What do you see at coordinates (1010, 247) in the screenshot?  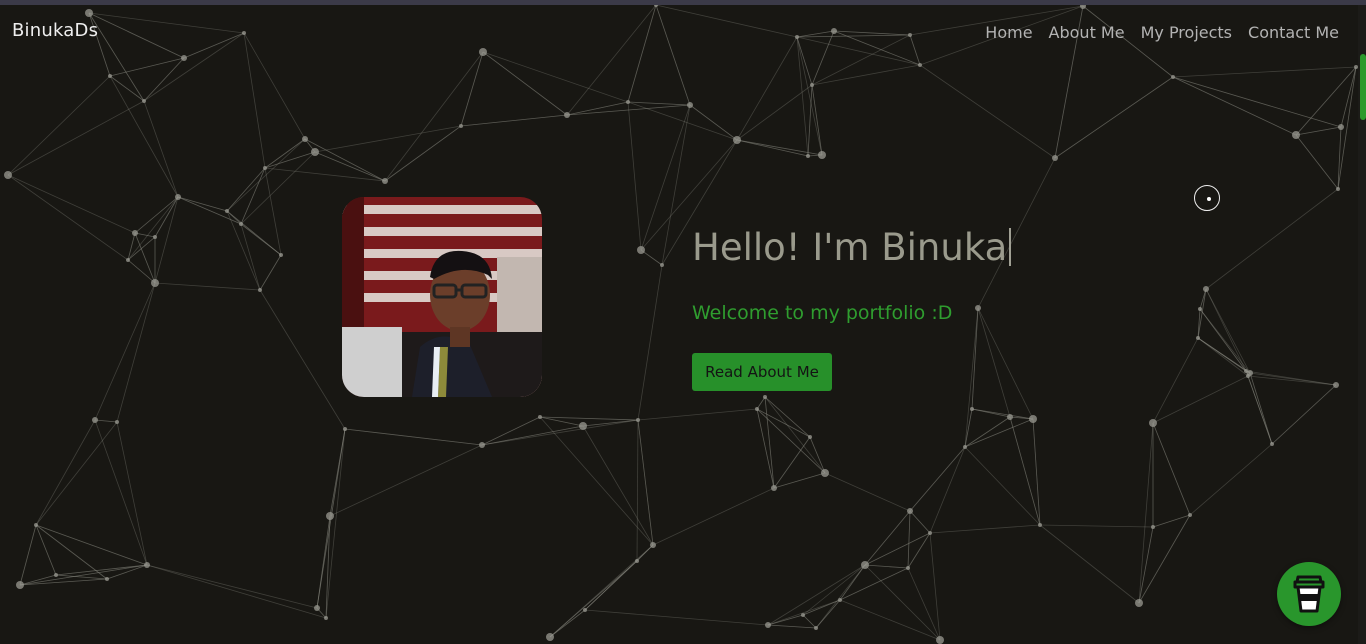 I see `typing-caret` at bounding box center [1010, 247].